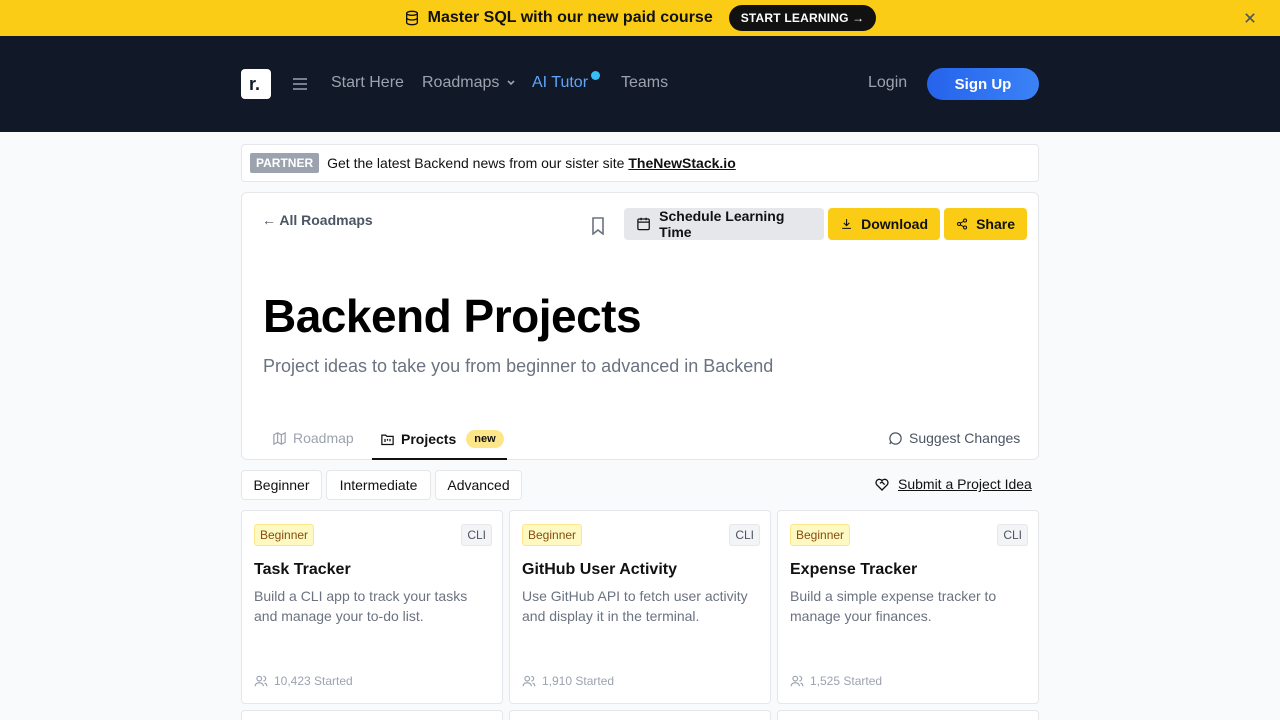 The image size is (1280, 720). I want to click on submit-idea-label: Submit a Project Idea, so click(965, 484).